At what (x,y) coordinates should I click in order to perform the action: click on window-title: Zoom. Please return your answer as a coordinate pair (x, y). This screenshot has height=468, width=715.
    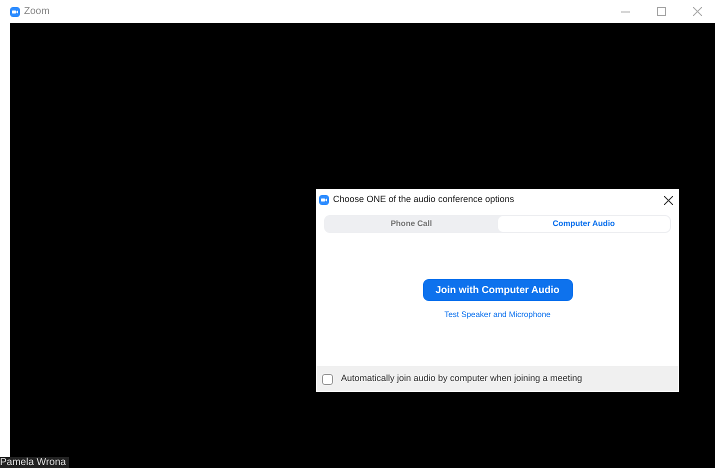
    Looking at the image, I should click on (37, 12).